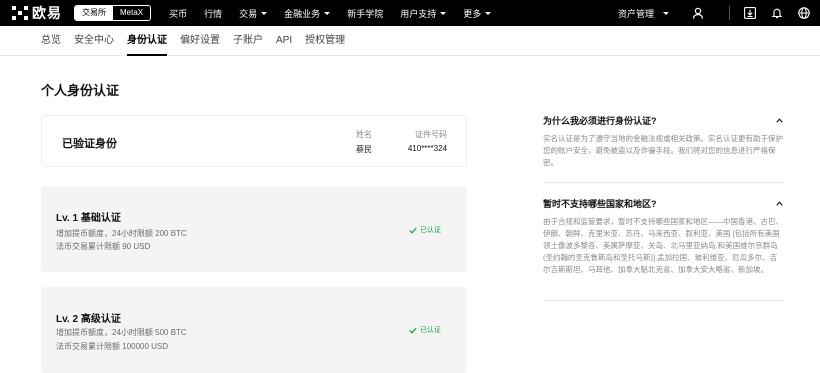  Describe the element at coordinates (200, 41) in the screenshot. I see `tab-preferences: 偏好设置` at that location.